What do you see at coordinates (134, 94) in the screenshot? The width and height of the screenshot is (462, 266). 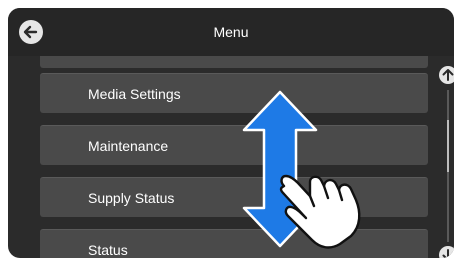 I see `menu-item-label: Media Settings` at bounding box center [134, 94].